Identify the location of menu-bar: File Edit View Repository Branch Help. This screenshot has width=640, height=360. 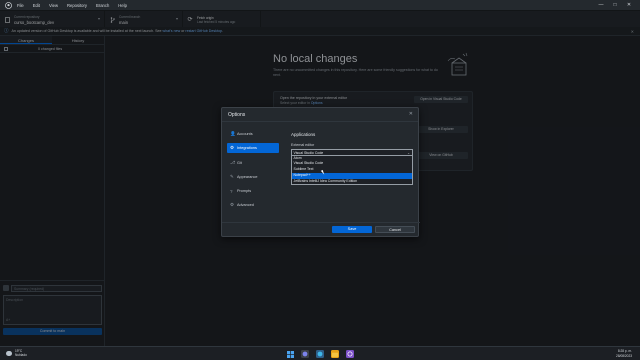
(76, 5).